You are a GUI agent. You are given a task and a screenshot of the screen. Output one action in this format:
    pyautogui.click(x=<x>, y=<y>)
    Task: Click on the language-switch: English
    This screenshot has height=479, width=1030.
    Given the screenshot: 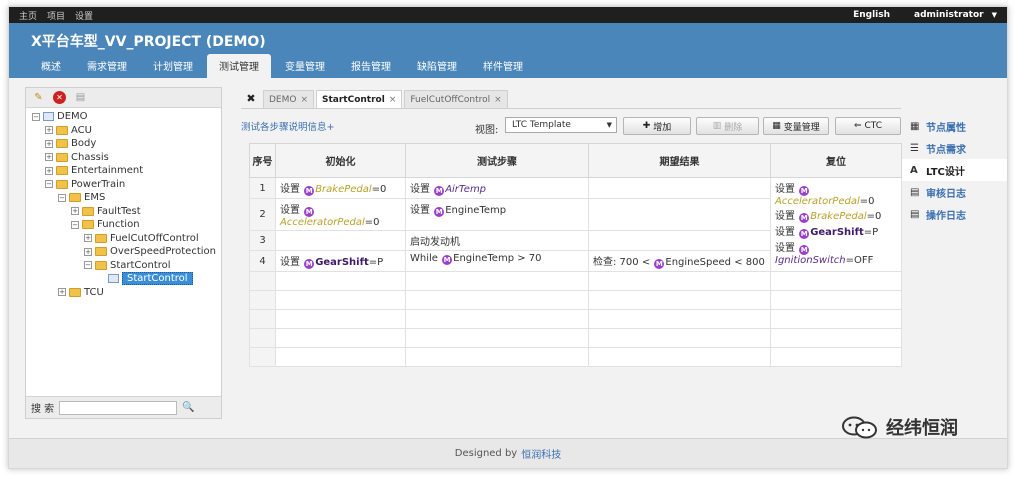 What is the action you would take?
    pyautogui.click(x=871, y=15)
    